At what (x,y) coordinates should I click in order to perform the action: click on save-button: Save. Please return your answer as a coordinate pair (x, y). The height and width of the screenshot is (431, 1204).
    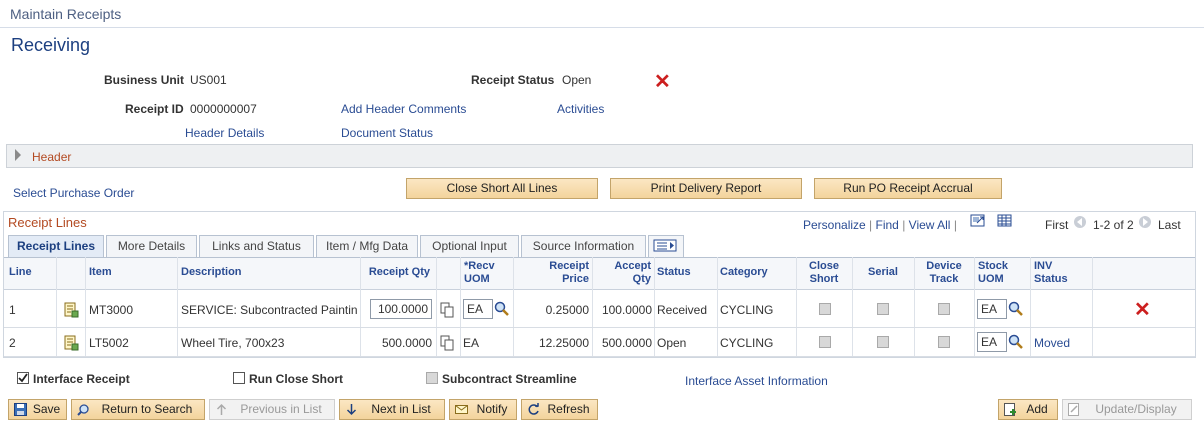
    Looking at the image, I should click on (37, 409).